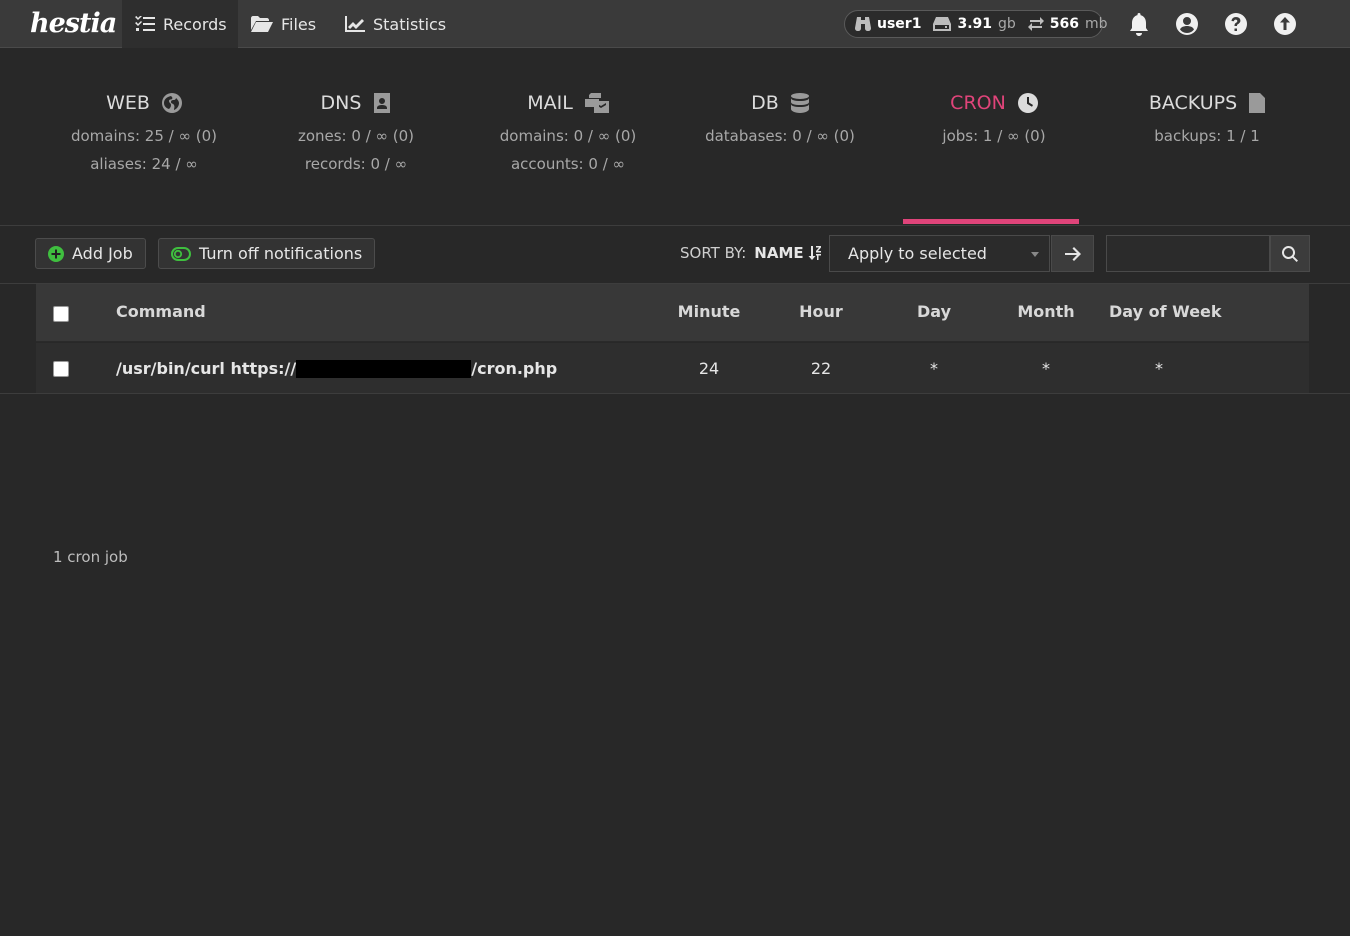 The width and height of the screenshot is (1350, 936). I want to click on nav-files: Files, so click(283, 24).